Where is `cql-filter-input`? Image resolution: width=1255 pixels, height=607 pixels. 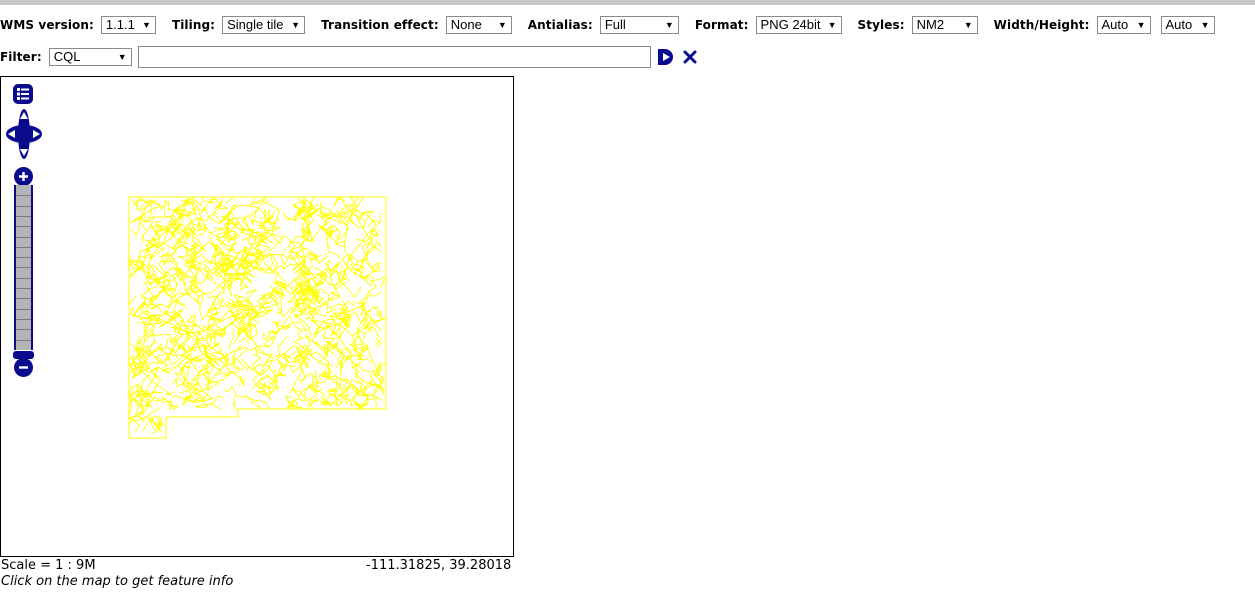
cql-filter-input is located at coordinates (394, 57).